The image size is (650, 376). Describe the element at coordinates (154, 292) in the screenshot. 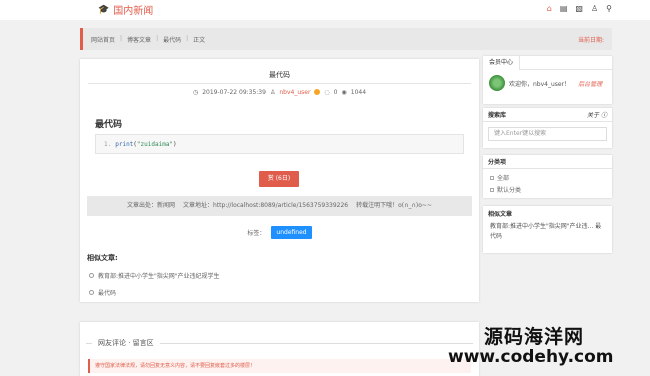

I see `list-item: 最代码` at that location.